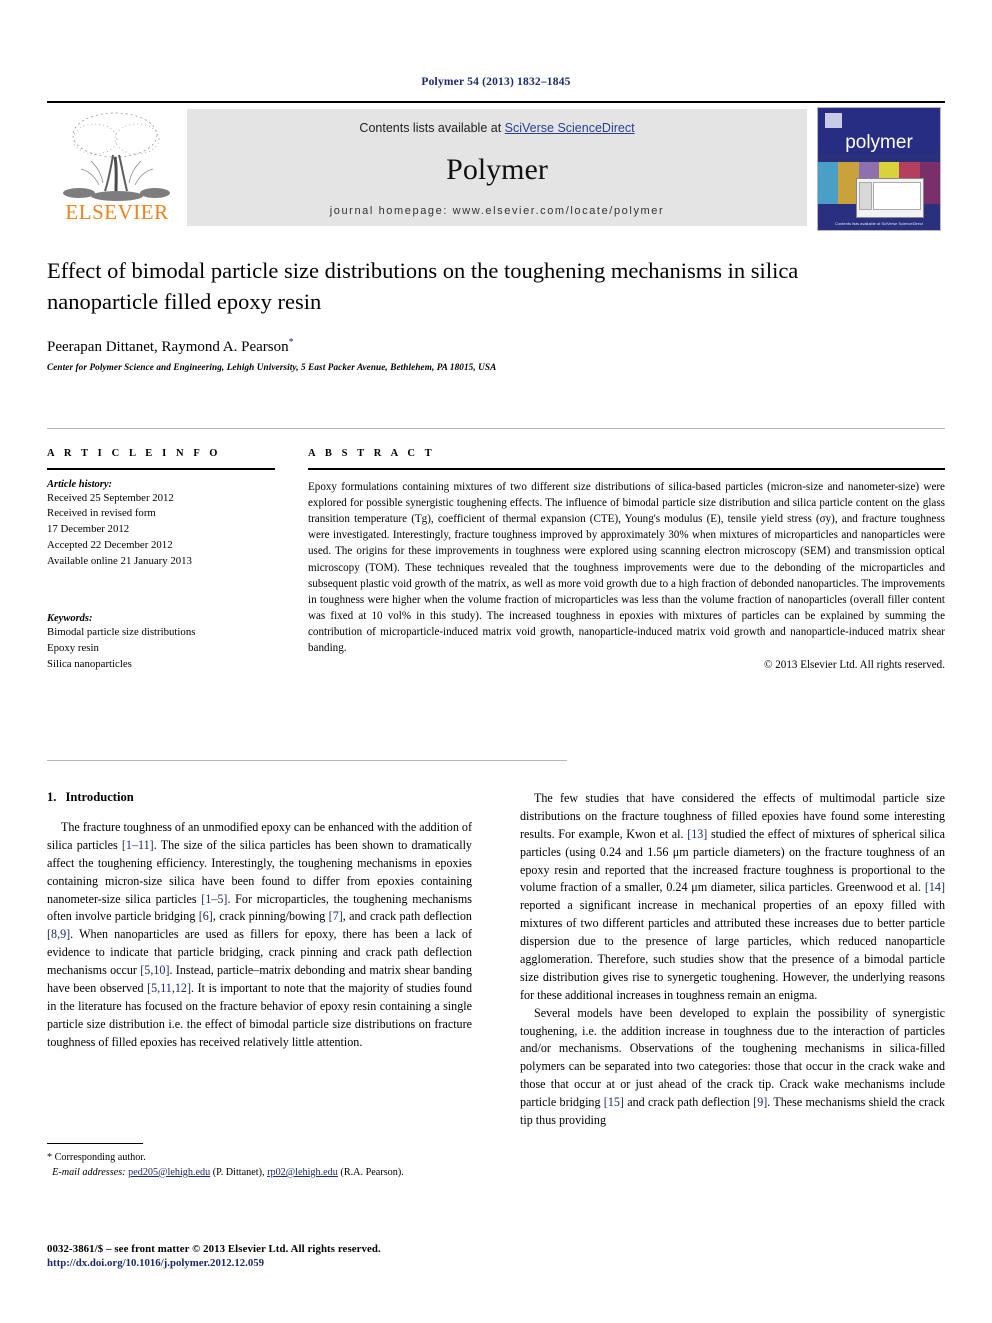 The width and height of the screenshot is (992, 1323). I want to click on info-band-bottom-rule, so click(307, 760).